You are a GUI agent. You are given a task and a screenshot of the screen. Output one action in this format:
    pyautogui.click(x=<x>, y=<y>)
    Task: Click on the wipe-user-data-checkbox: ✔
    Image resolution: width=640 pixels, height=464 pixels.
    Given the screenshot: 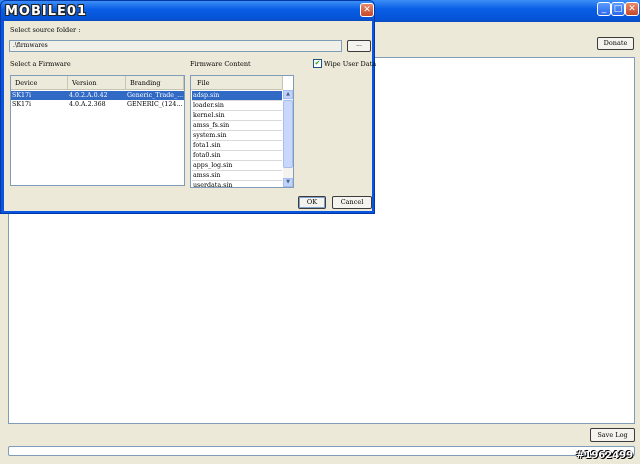 What is the action you would take?
    pyautogui.click(x=317, y=63)
    